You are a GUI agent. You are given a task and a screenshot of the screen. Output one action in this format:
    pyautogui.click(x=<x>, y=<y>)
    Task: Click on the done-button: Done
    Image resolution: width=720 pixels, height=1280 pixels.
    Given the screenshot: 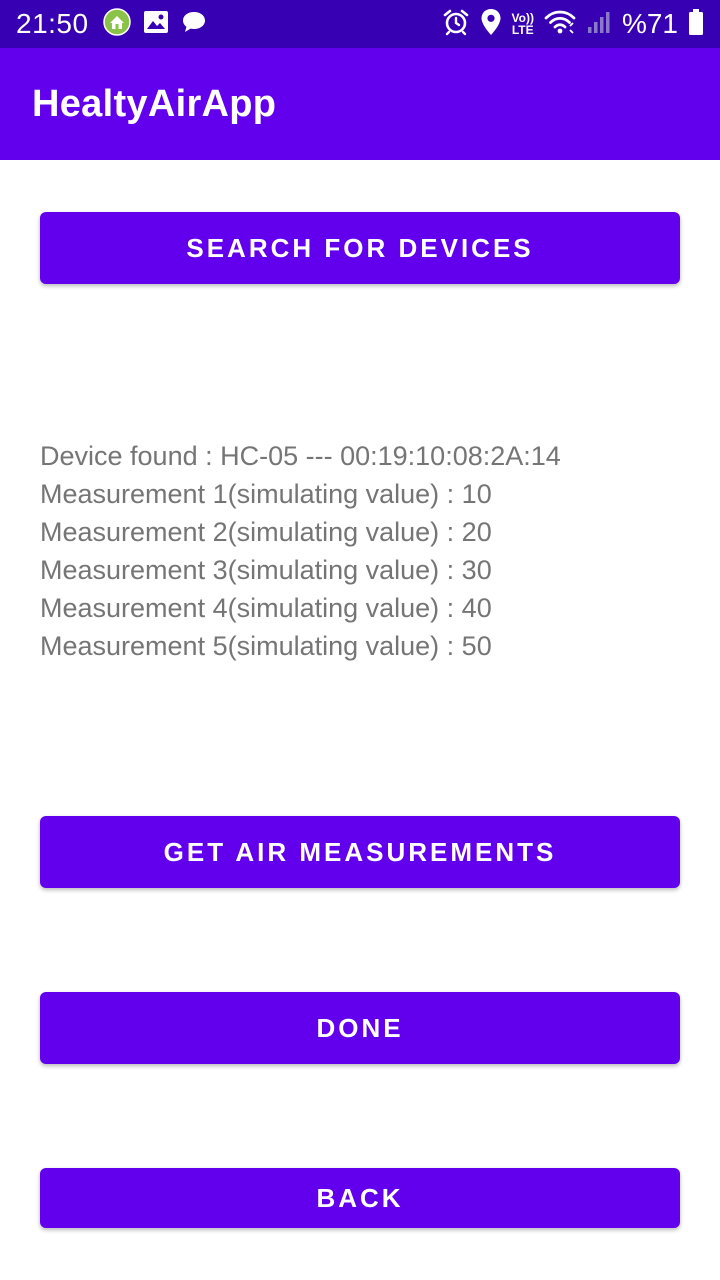 What is the action you would take?
    pyautogui.click(x=360, y=1028)
    